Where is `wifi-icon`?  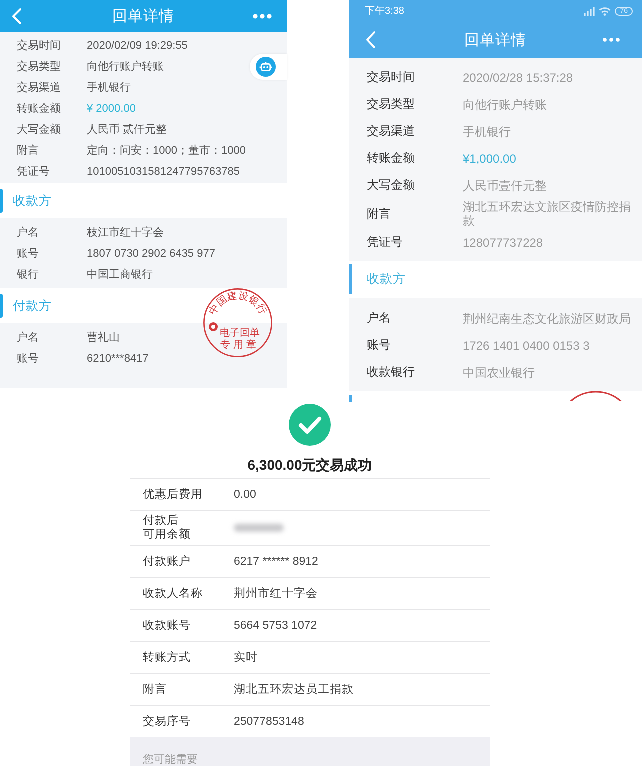 wifi-icon is located at coordinates (605, 11).